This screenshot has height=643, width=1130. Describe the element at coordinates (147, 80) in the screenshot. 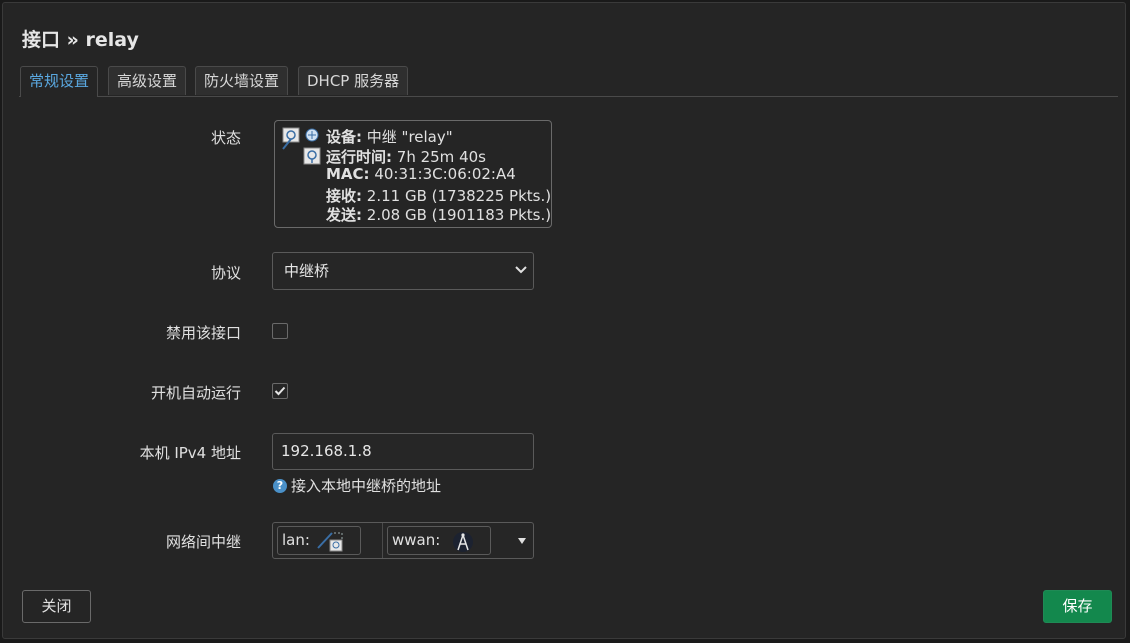

I see `tab-advanced: 高级设置` at that location.